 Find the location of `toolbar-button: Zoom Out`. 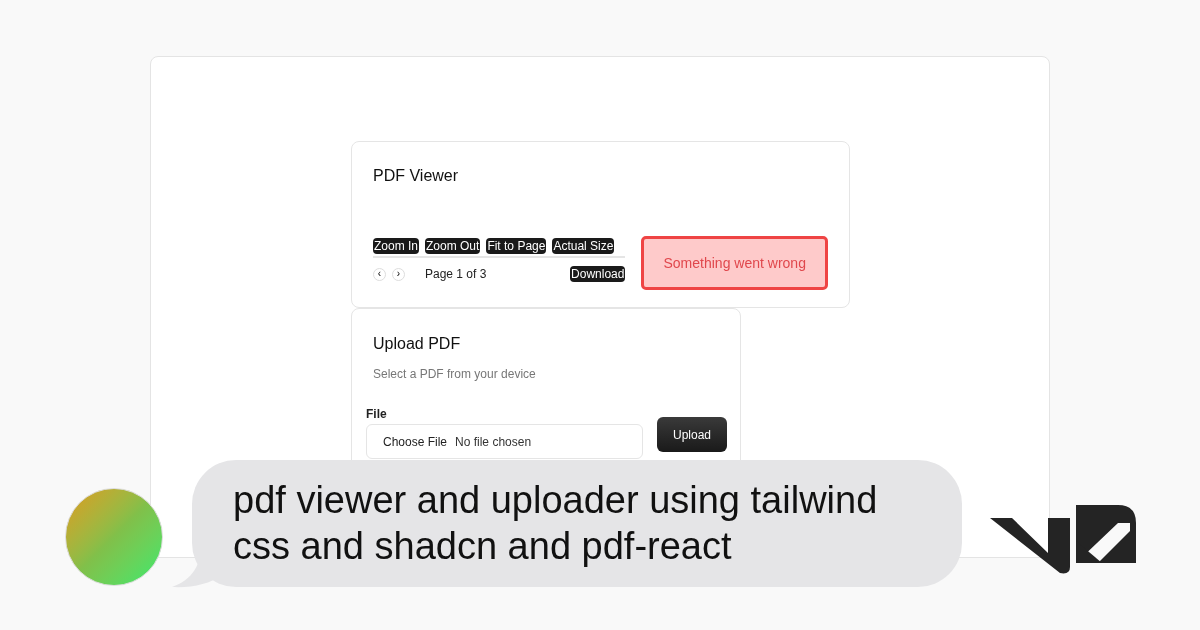

toolbar-button: Zoom Out is located at coordinates (453, 246).